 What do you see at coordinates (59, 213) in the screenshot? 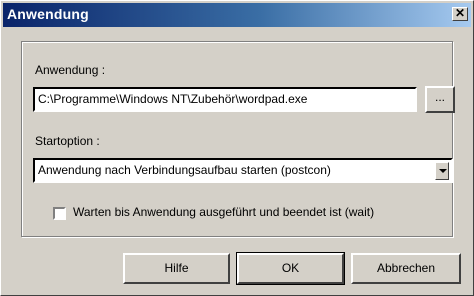
I see `wait-checkbox` at bounding box center [59, 213].